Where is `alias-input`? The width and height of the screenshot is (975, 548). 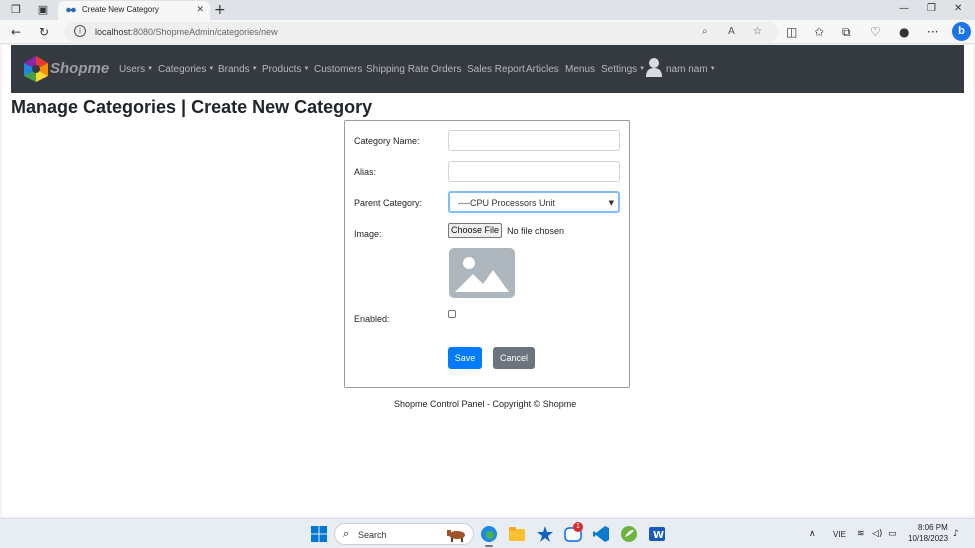 alias-input is located at coordinates (534, 171).